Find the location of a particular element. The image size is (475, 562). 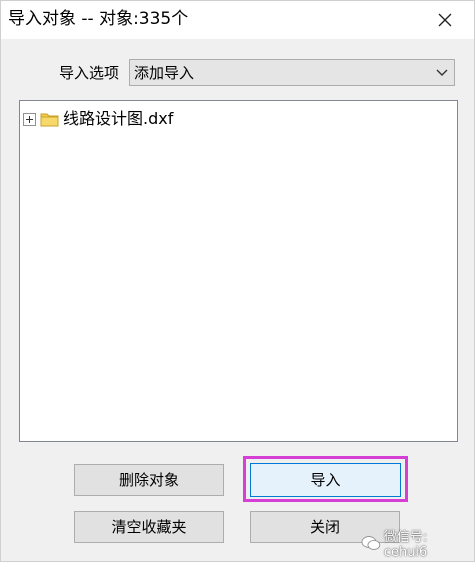

clear-favorites-button: 清空收藏夹 is located at coordinates (149, 527).